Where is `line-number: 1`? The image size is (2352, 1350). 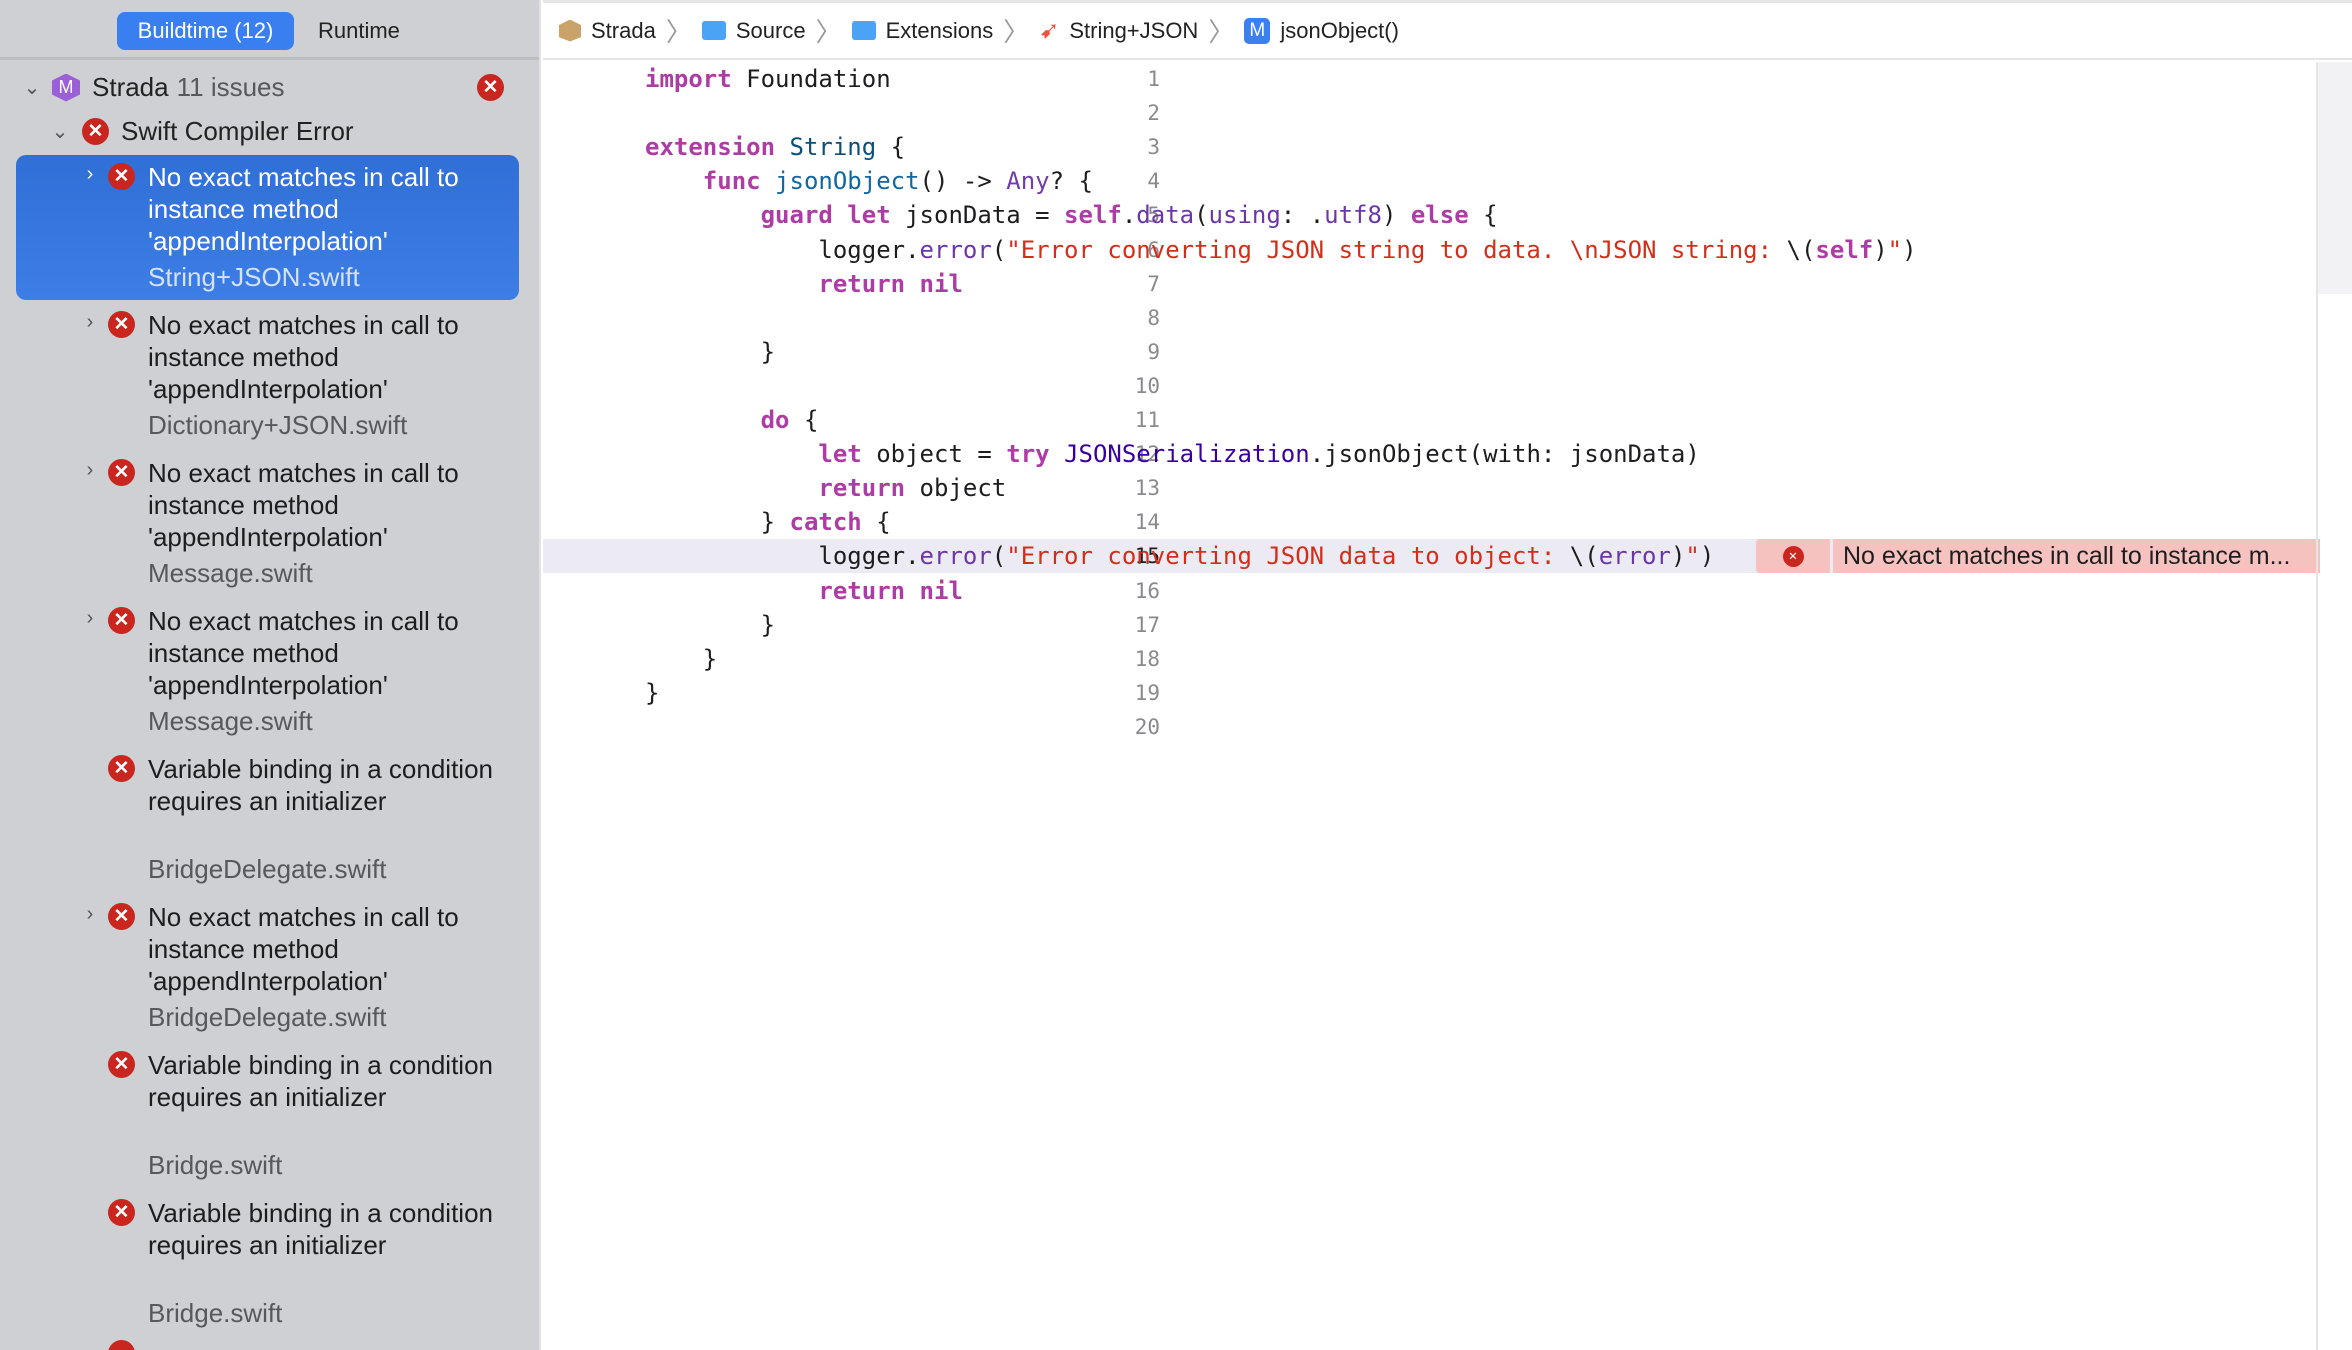
line-number: 1 is located at coordinates (1153, 79).